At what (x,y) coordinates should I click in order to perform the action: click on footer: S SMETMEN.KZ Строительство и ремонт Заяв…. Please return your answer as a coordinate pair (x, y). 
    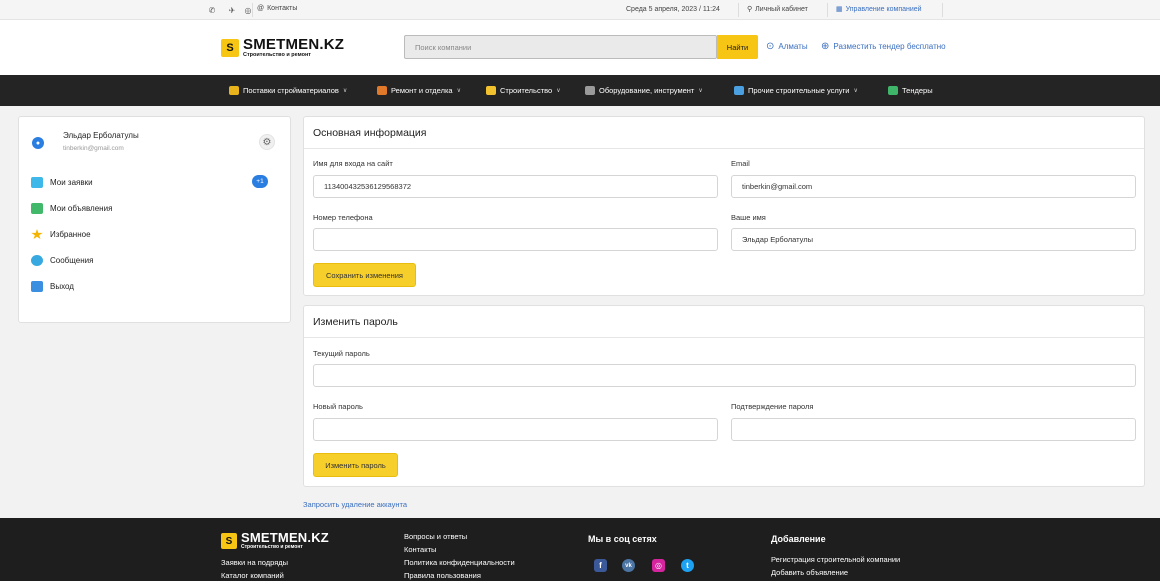
    Looking at the image, I should click on (580, 549).